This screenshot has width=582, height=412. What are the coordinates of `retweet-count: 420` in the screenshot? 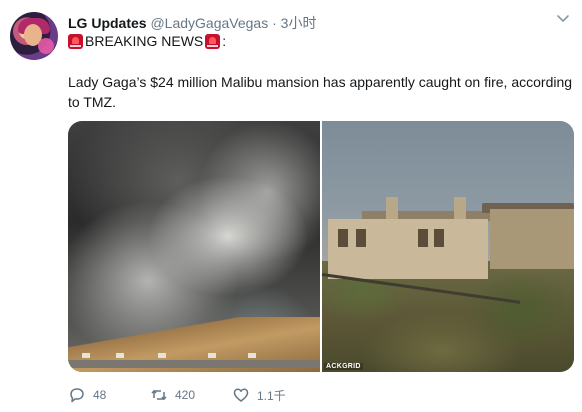 It's located at (185, 395).